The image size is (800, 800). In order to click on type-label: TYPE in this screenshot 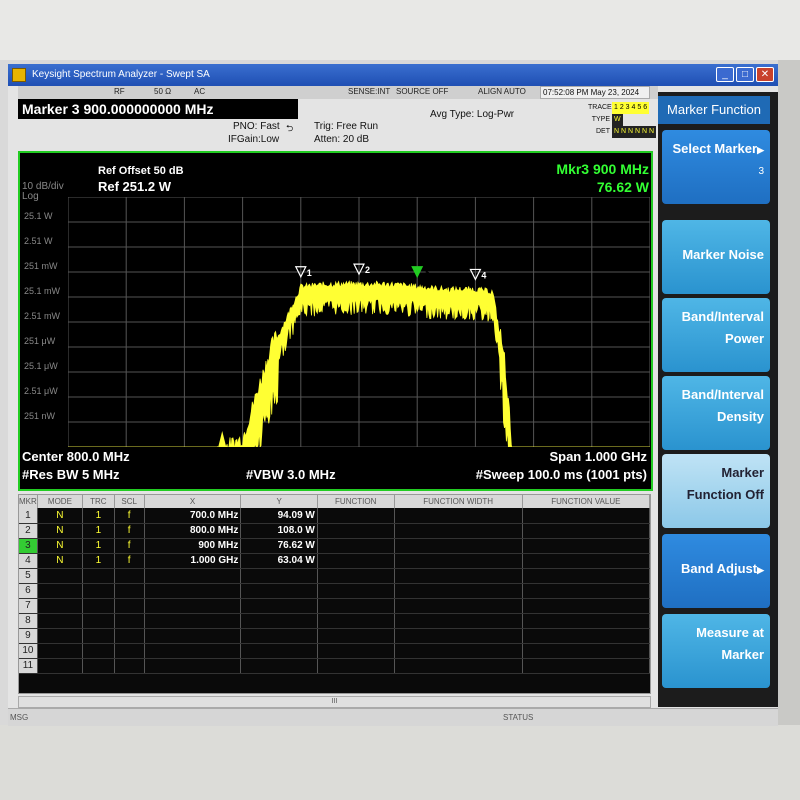, I will do `click(600, 119)`.